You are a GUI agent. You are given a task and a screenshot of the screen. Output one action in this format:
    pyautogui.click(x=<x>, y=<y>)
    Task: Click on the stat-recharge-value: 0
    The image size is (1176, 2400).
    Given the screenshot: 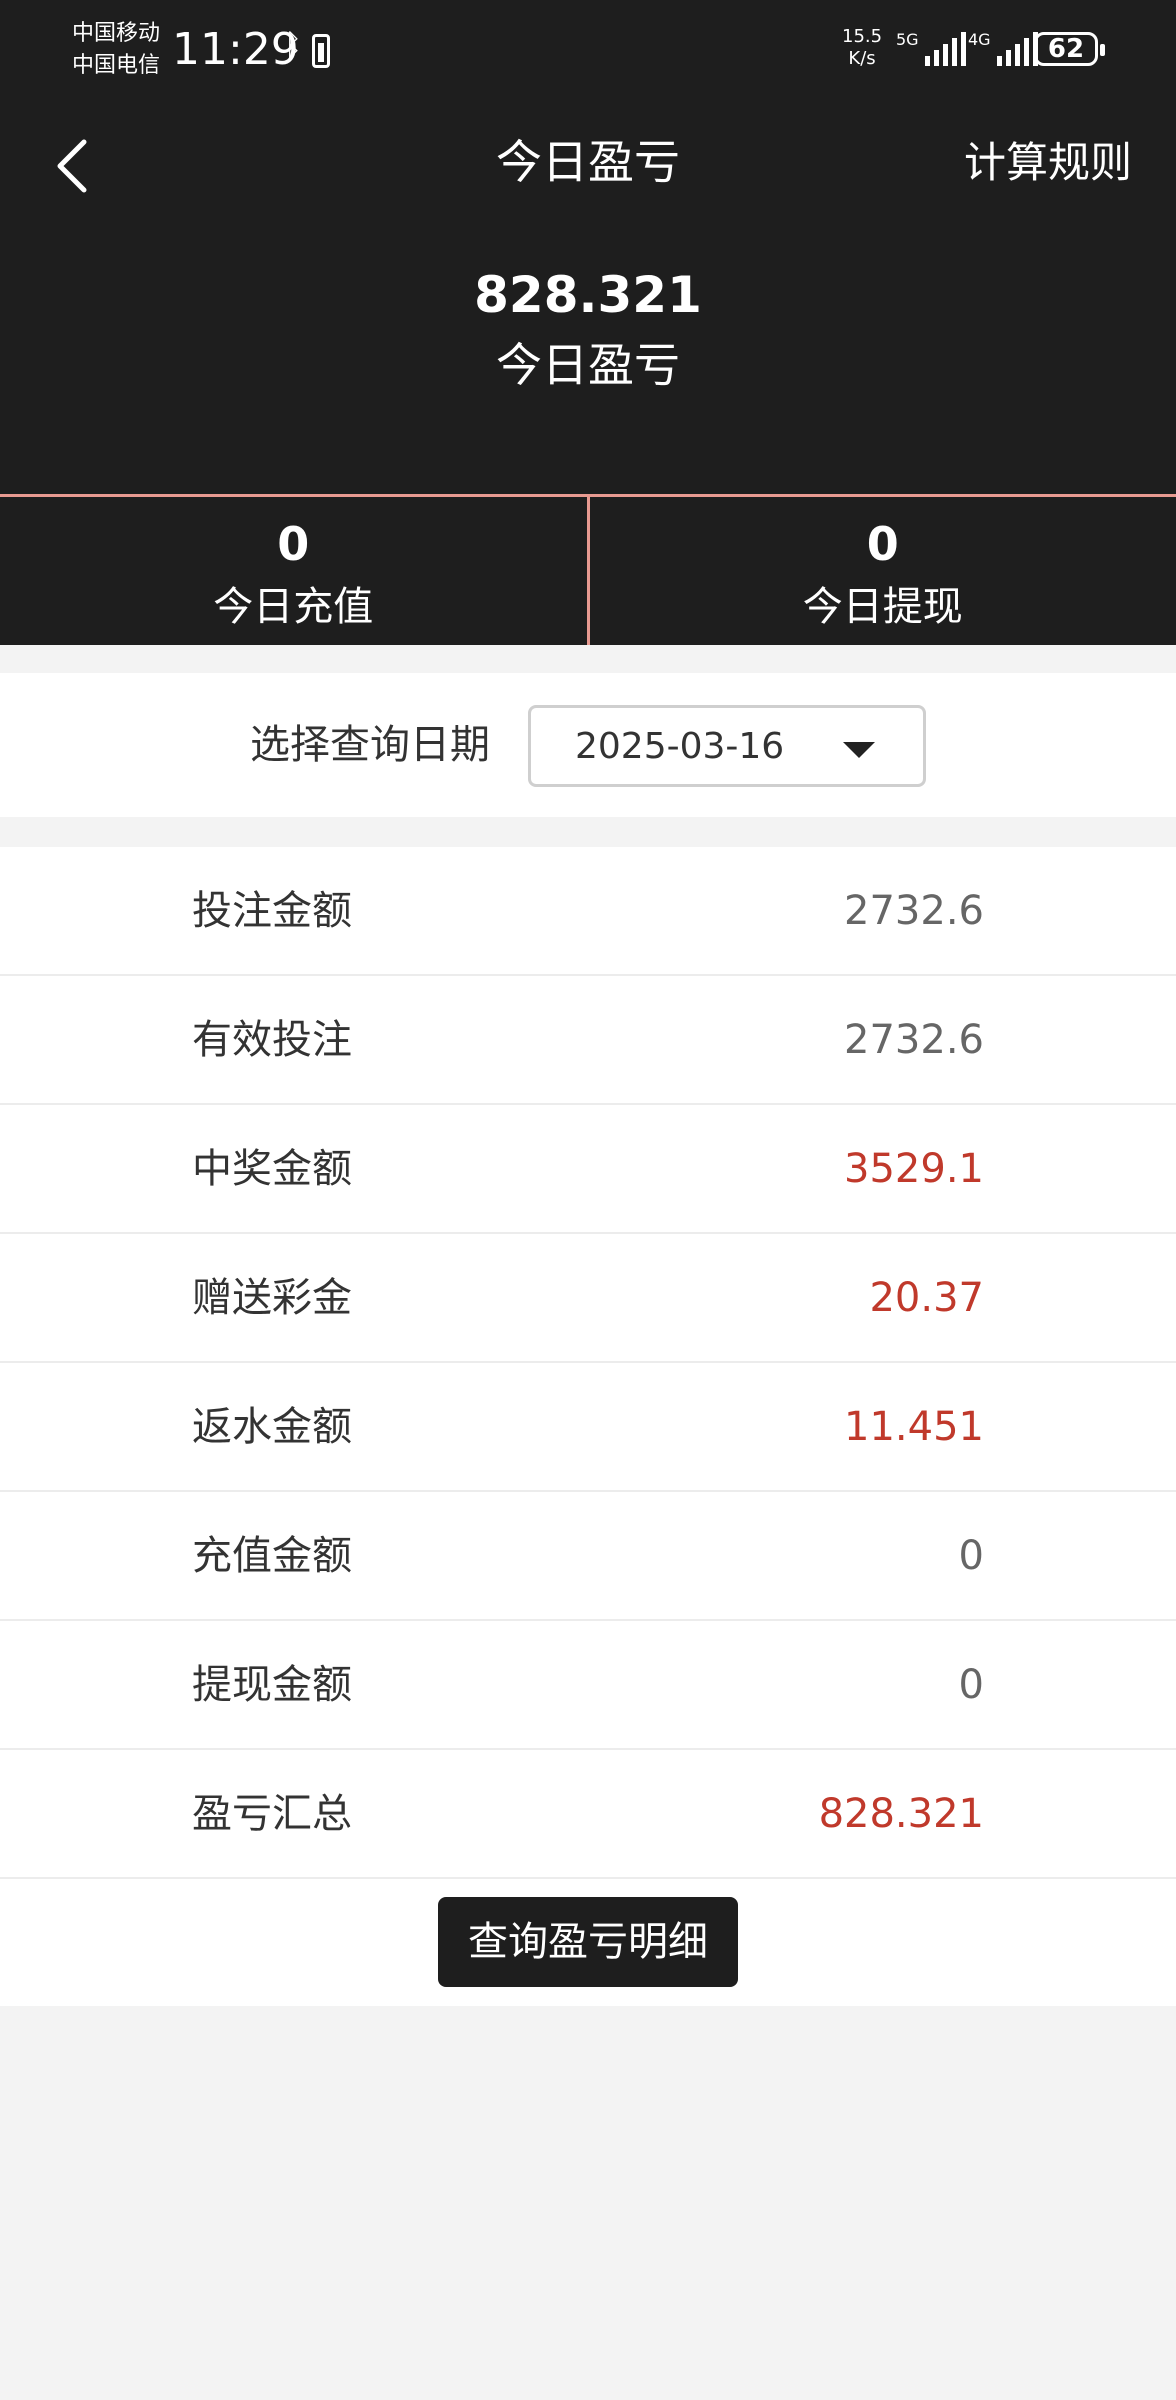 What is the action you would take?
    pyautogui.click(x=293, y=544)
    